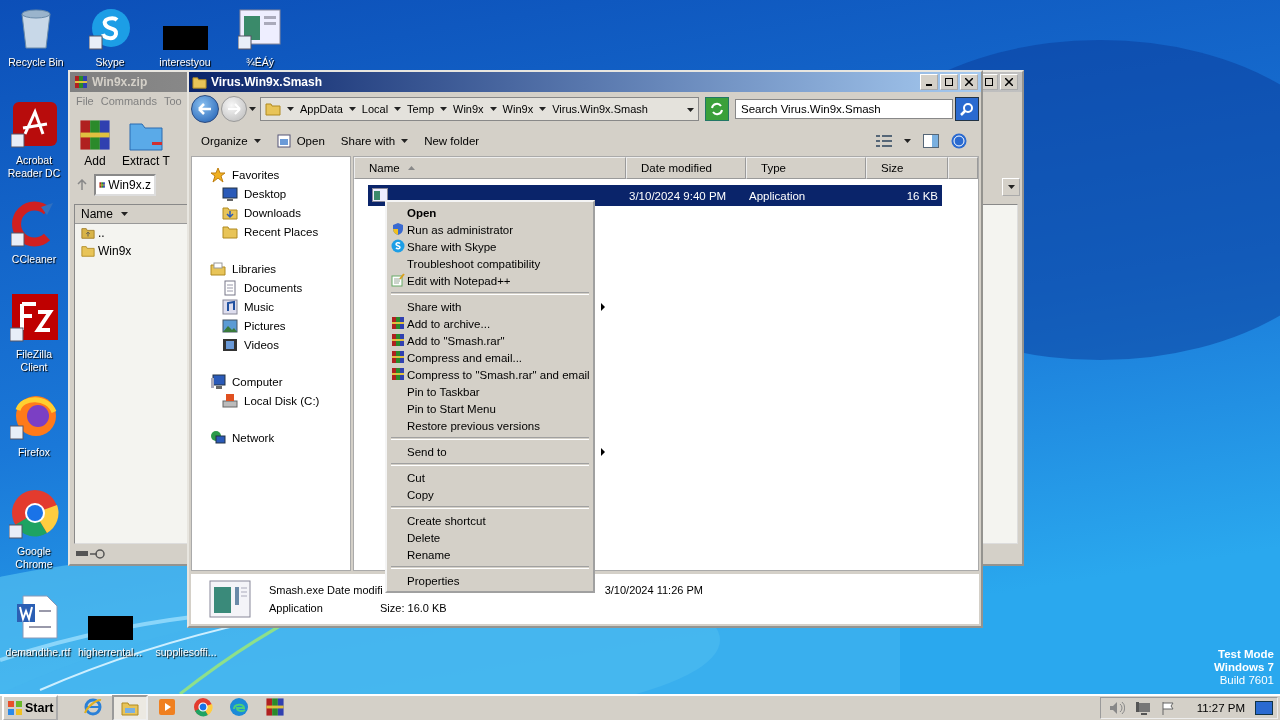  I want to click on menu-item: Compress to "Smash.rar" and email, so click(499, 374).